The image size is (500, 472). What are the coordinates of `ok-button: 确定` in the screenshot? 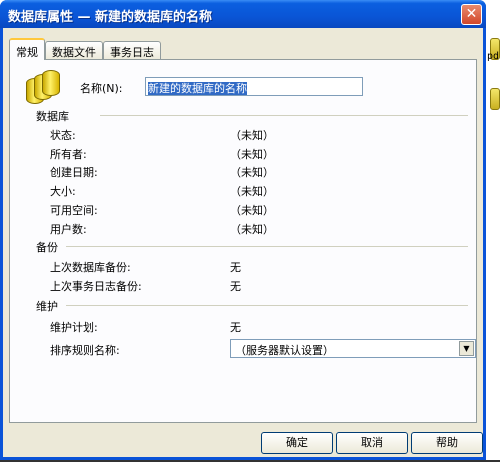 It's located at (297, 443).